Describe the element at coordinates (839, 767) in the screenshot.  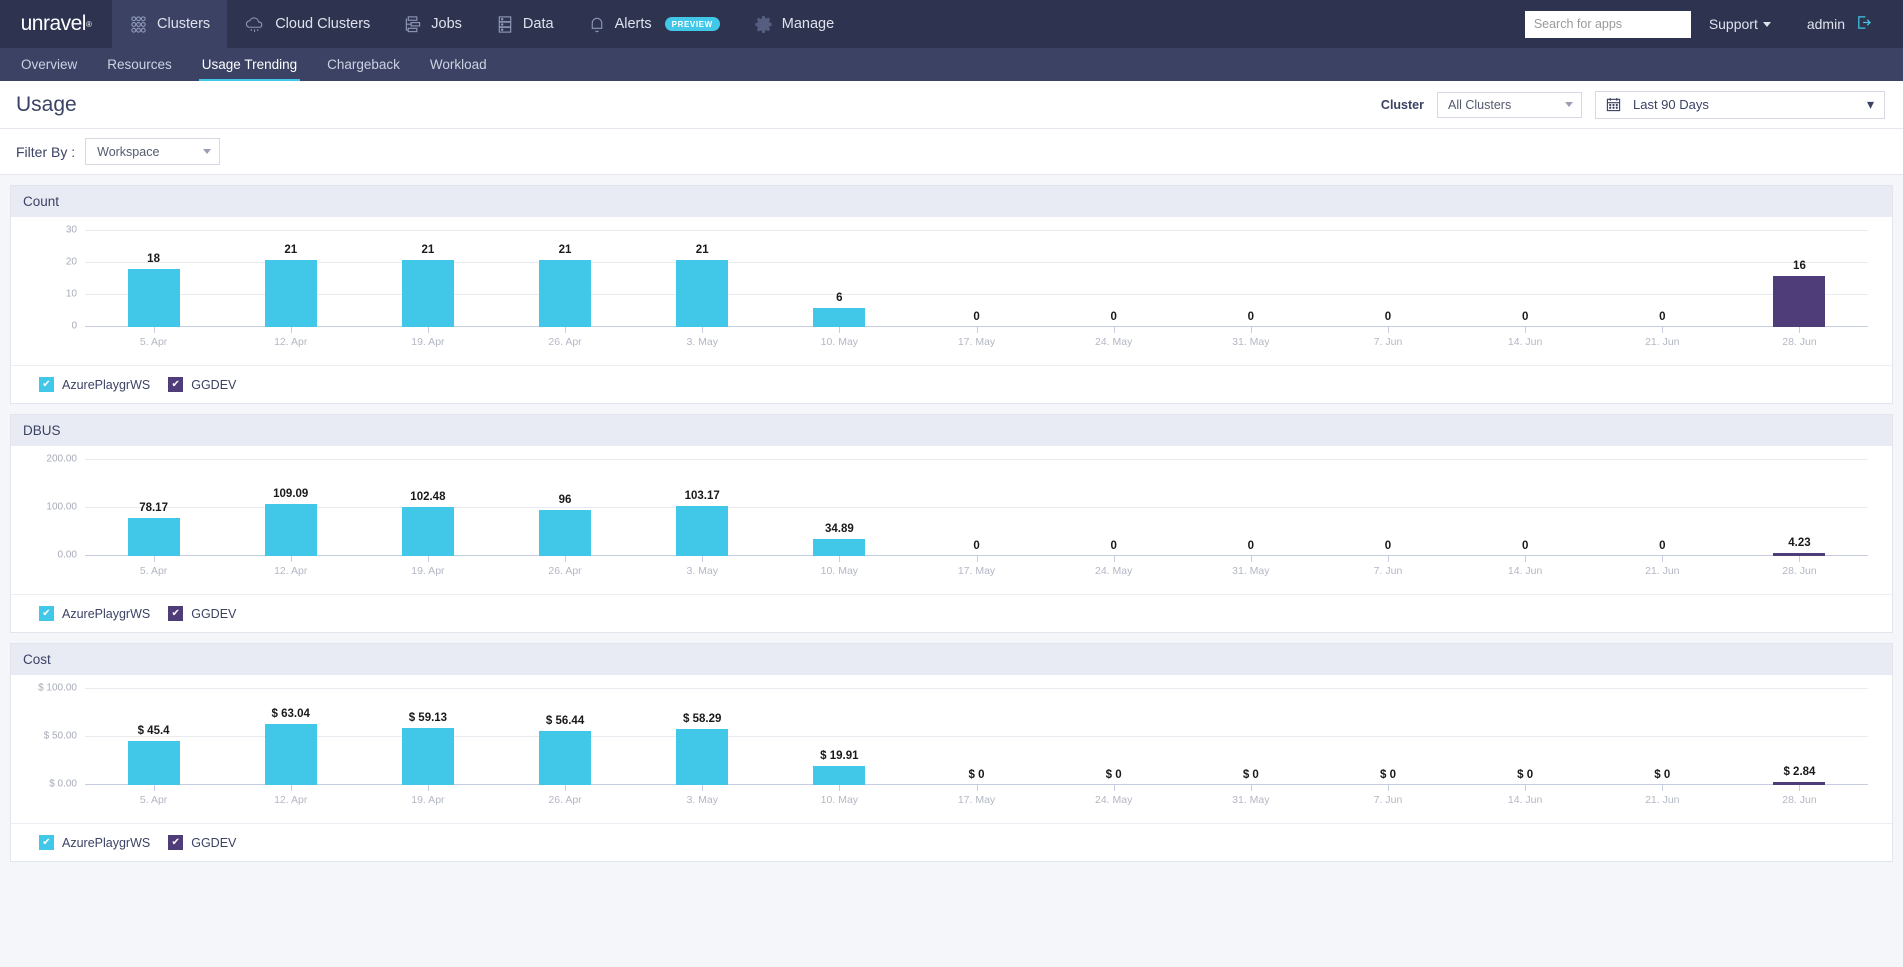
I see `chart-bar: $ 19.91` at that location.